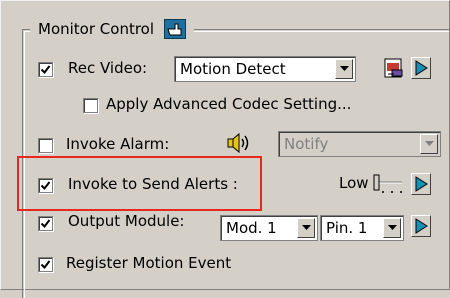 The height and width of the screenshot is (298, 450). What do you see at coordinates (347, 228) in the screenshot?
I see `output-pin-value: Pin. 1` at bounding box center [347, 228].